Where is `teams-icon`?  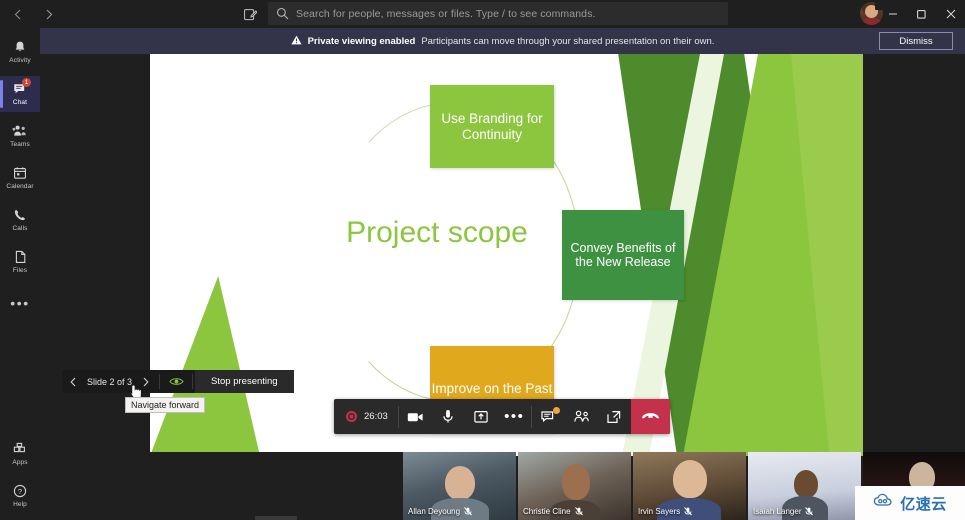
teams-icon is located at coordinates (20, 131).